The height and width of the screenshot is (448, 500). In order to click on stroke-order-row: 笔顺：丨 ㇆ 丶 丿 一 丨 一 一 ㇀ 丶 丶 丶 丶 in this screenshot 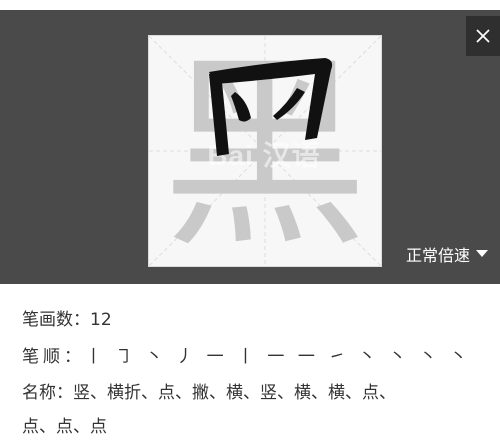, I will do `click(246, 354)`.